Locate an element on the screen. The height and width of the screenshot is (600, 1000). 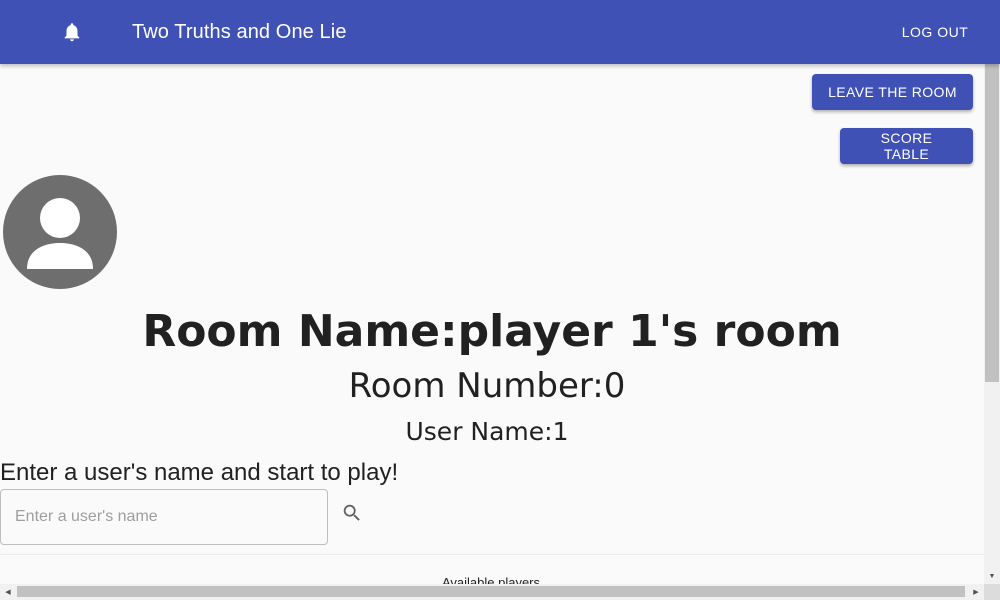
leave-room-button: LEAVE THE ROOM is located at coordinates (892, 92).